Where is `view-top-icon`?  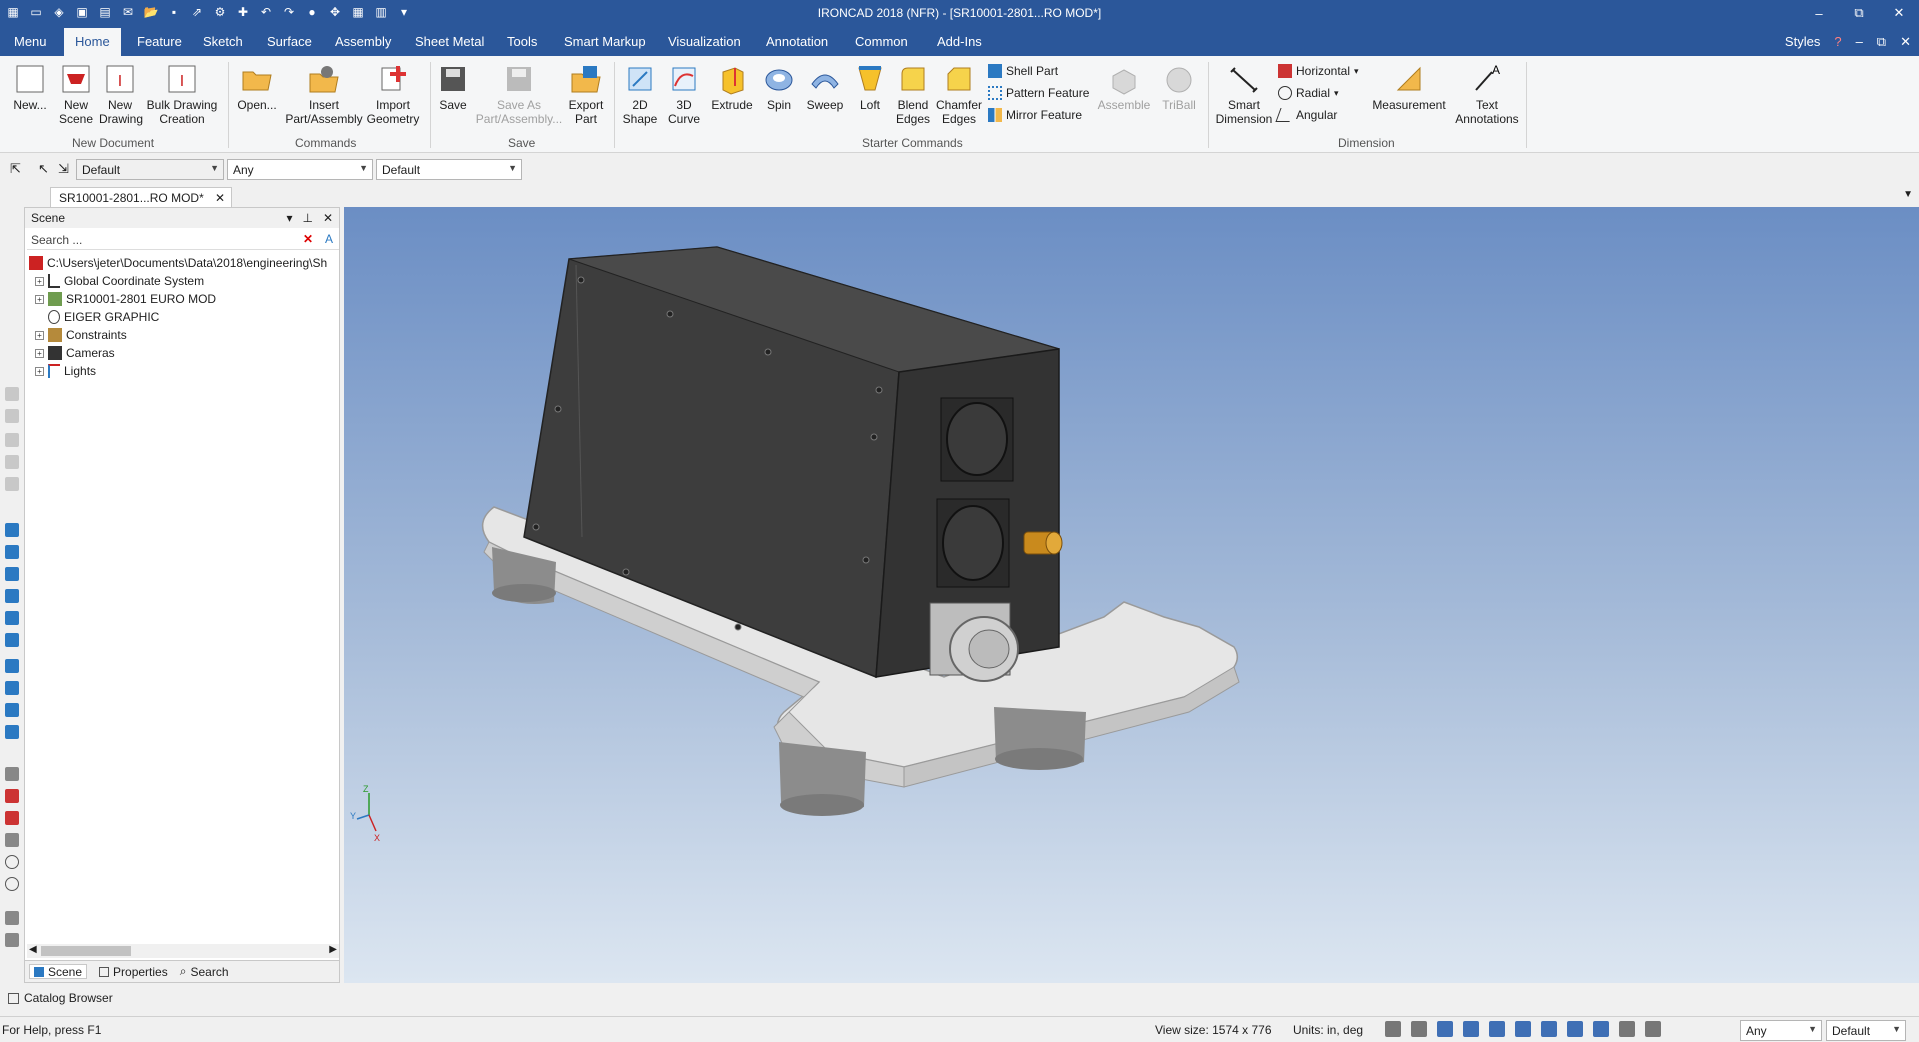
view-top-icon is located at coordinates (12, 618).